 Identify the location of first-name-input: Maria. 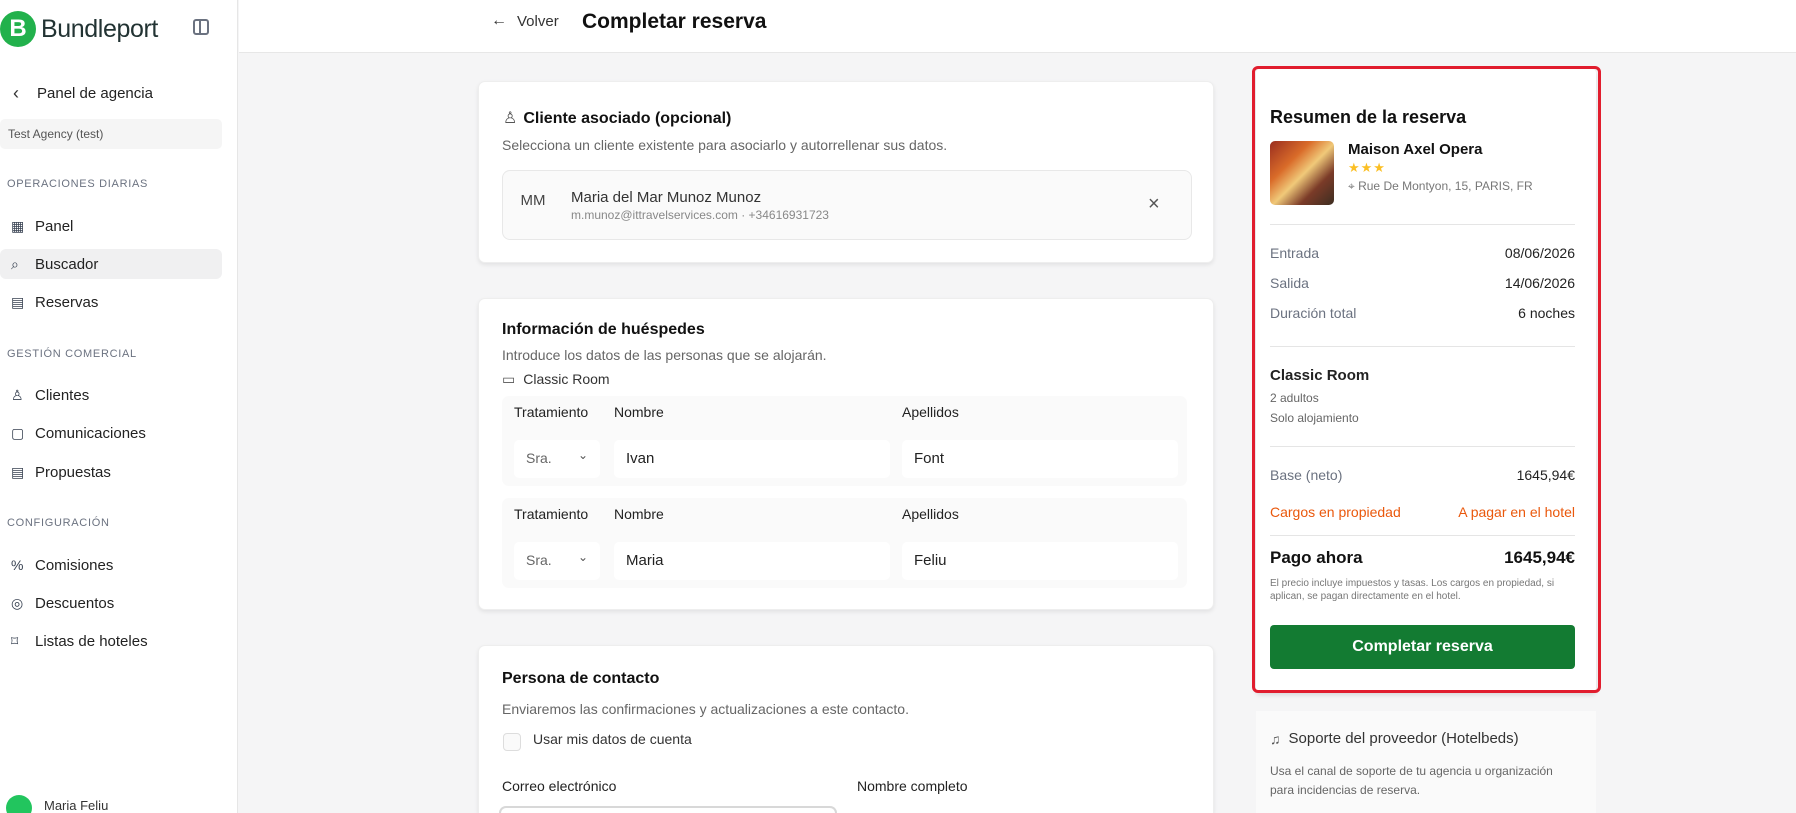
(752, 561).